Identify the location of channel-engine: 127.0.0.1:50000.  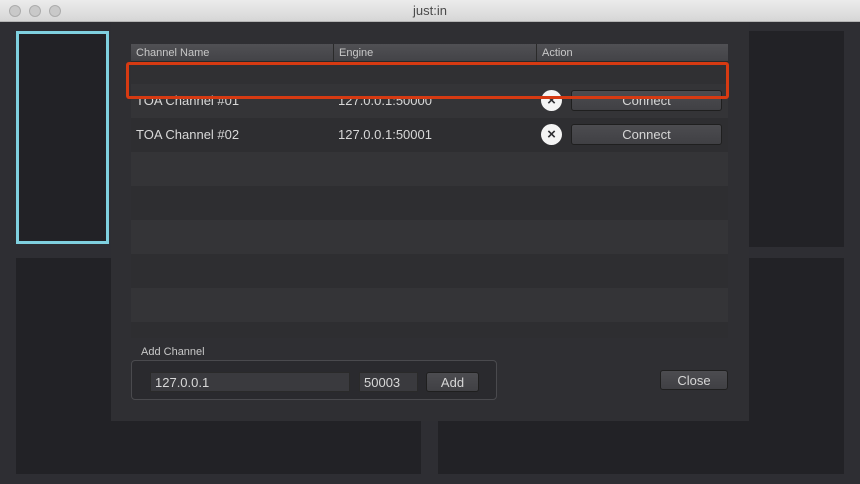
(385, 100).